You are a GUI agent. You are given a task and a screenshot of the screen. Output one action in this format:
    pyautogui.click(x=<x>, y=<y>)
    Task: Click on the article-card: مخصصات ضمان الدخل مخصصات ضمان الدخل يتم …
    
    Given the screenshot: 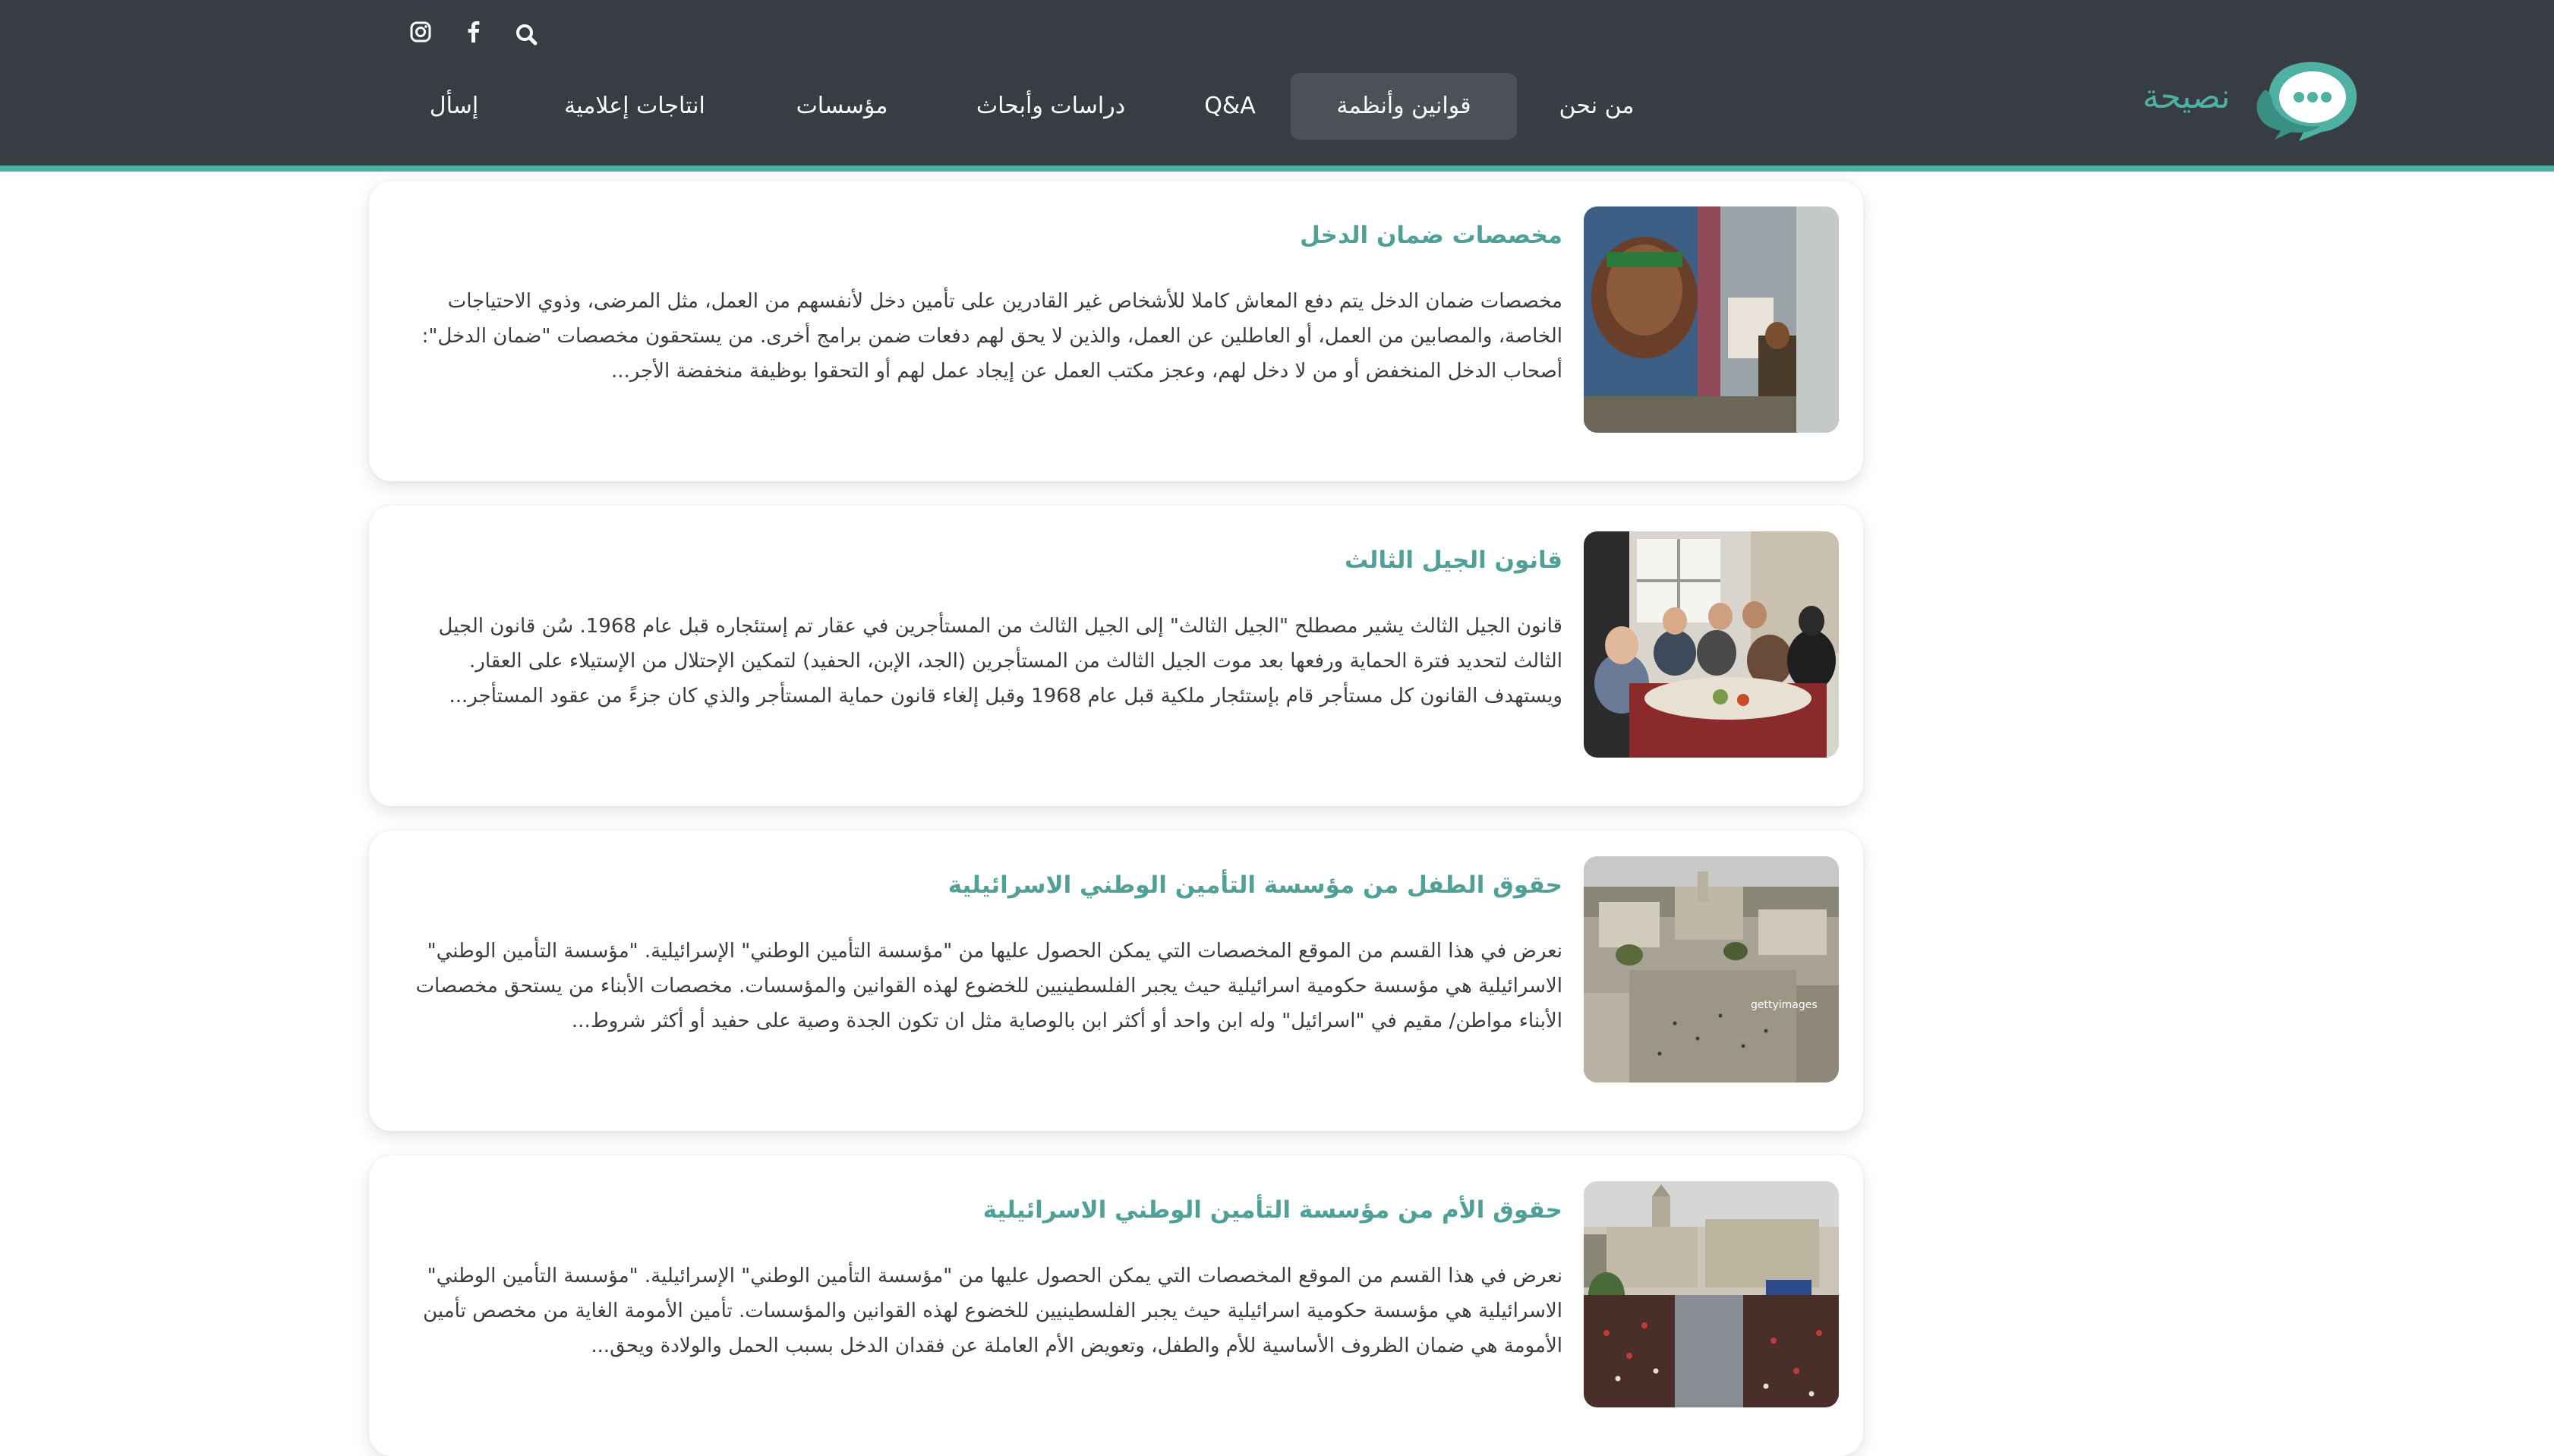 What is the action you would take?
    pyautogui.click(x=1116, y=331)
    